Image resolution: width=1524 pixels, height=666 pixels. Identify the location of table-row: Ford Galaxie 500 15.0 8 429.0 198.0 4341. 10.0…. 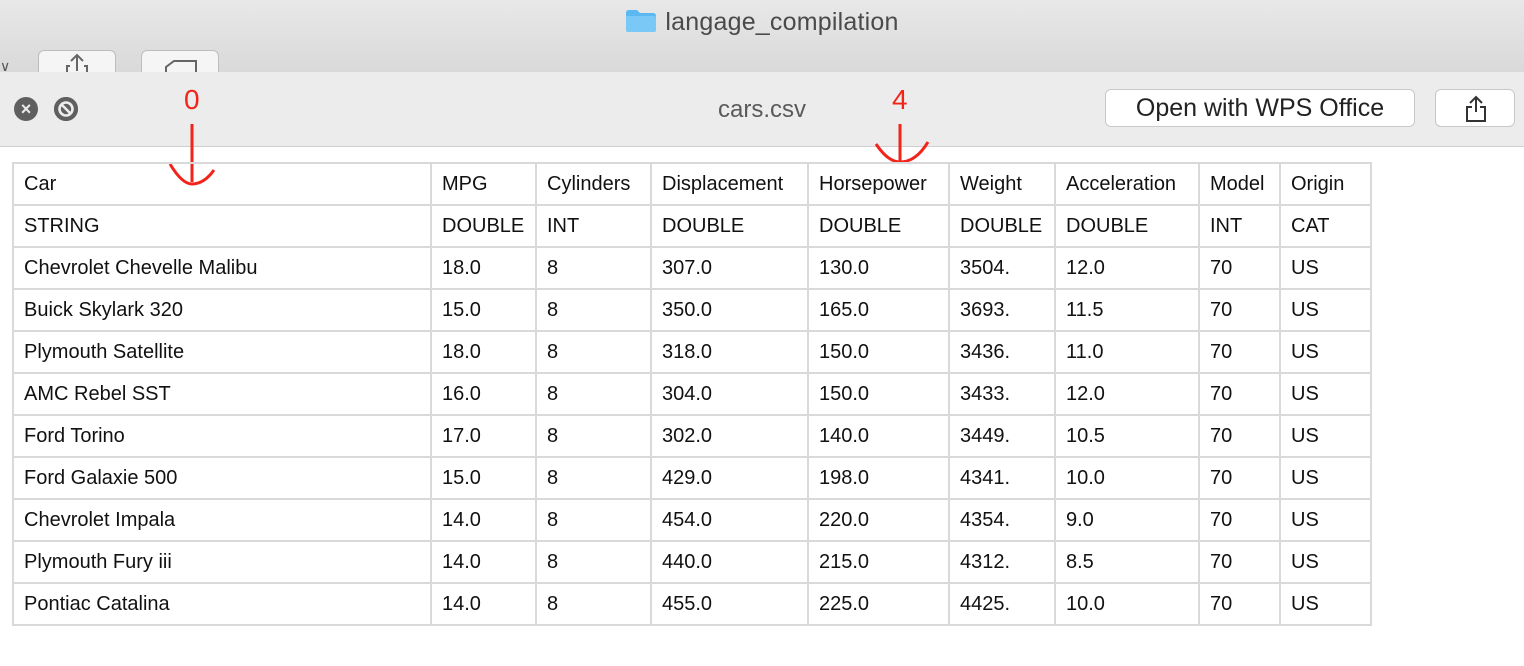
(692, 478).